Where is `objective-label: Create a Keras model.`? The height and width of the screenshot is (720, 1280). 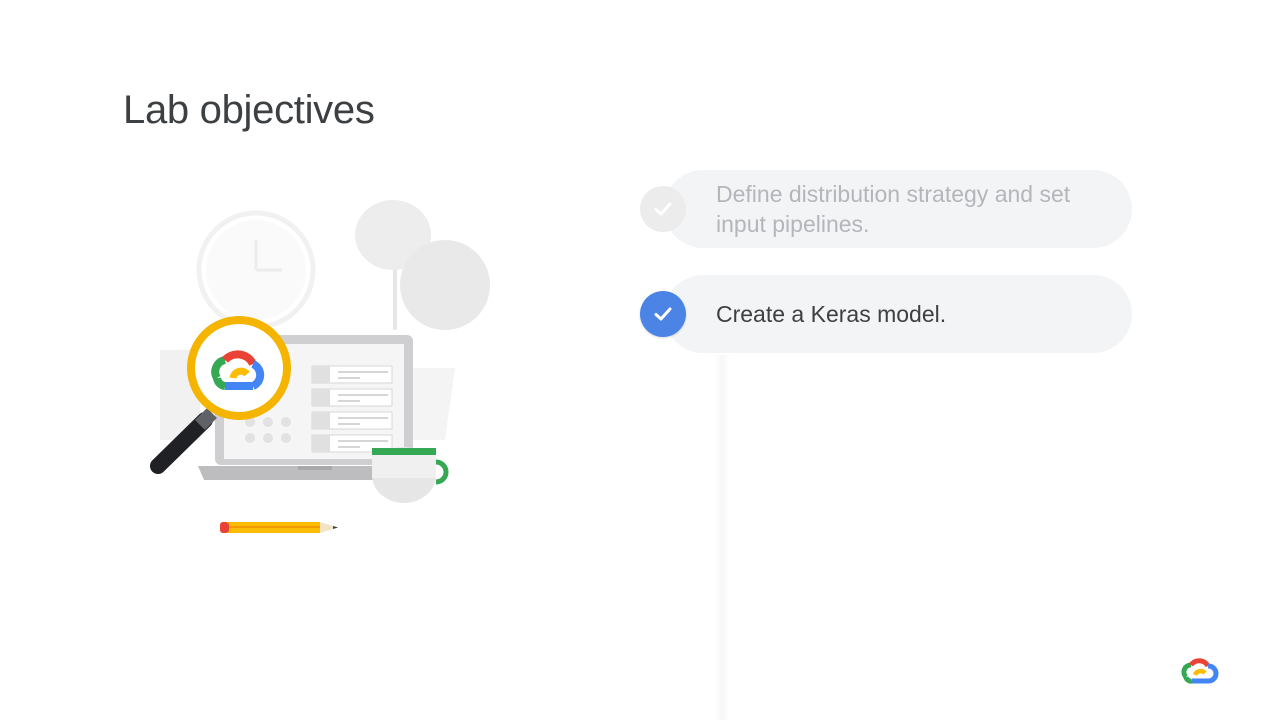 objective-label: Create a Keras model. is located at coordinates (916, 314).